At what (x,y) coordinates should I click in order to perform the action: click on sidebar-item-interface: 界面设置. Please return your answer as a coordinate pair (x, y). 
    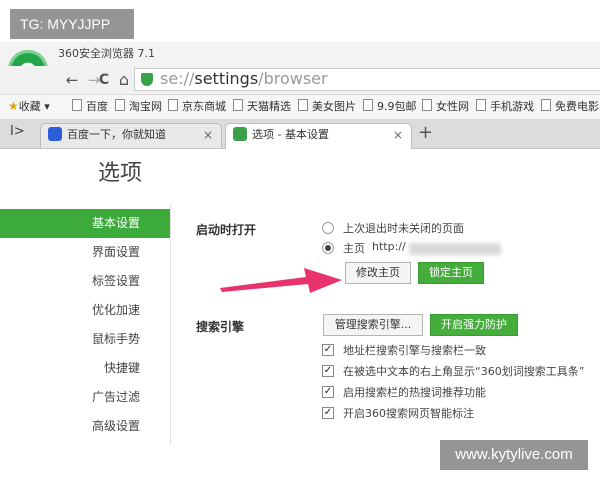
    Looking at the image, I should click on (85, 252).